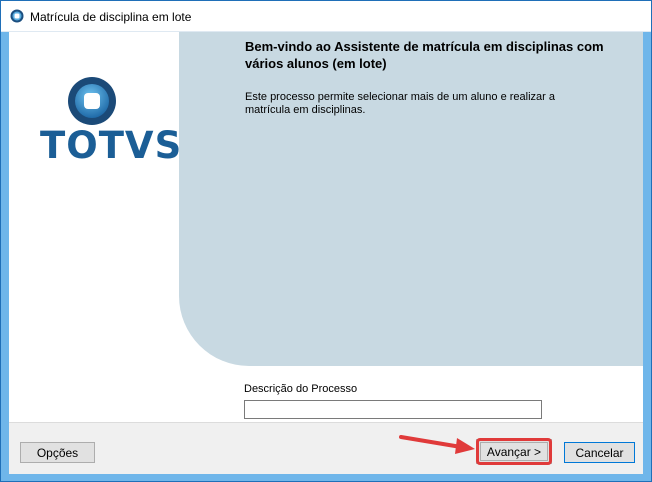  I want to click on process-description-input, so click(393, 409).